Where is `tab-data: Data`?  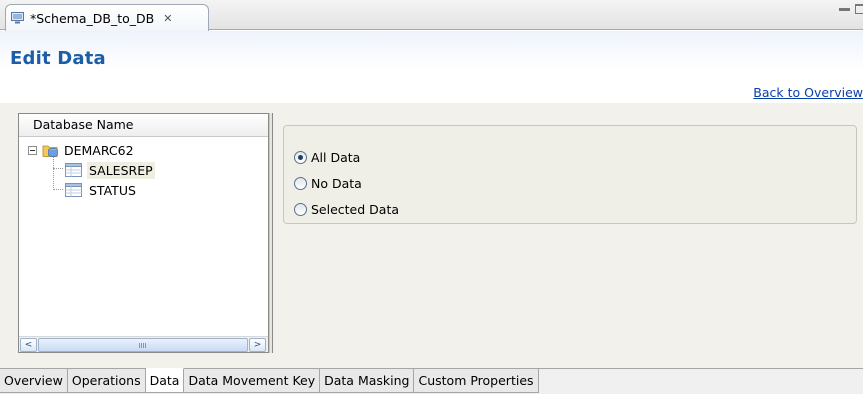 tab-data: Data is located at coordinates (165, 380).